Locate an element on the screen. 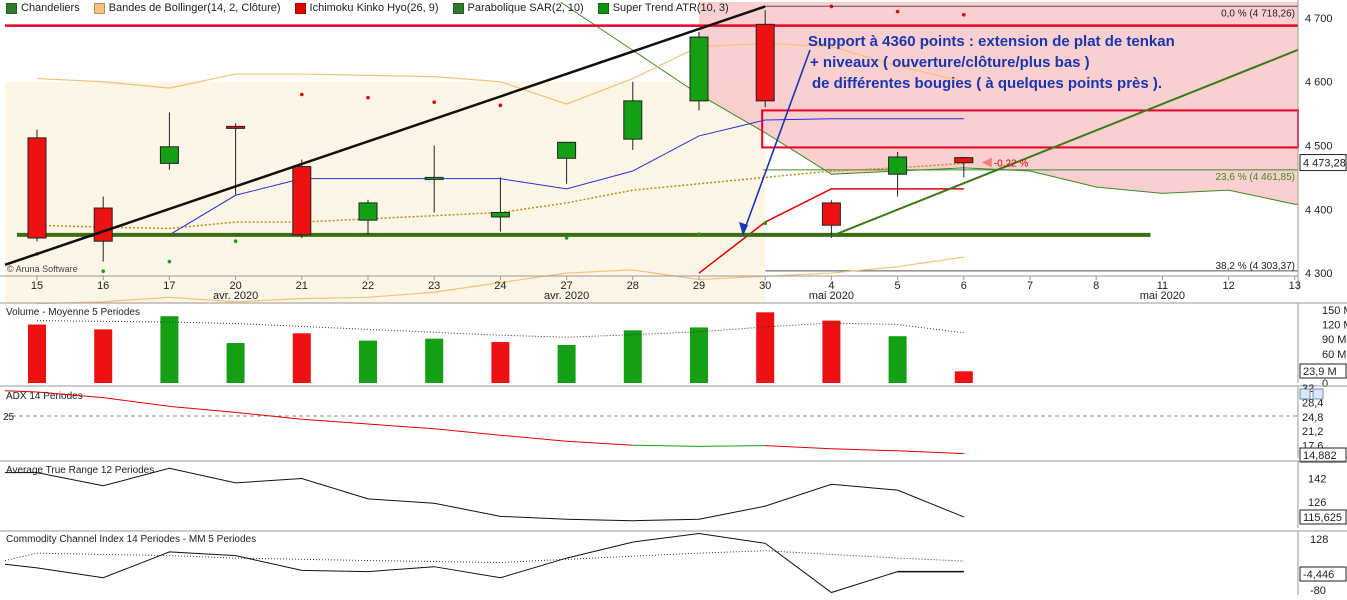  date-tick-label: 15 is located at coordinates (37, 286).